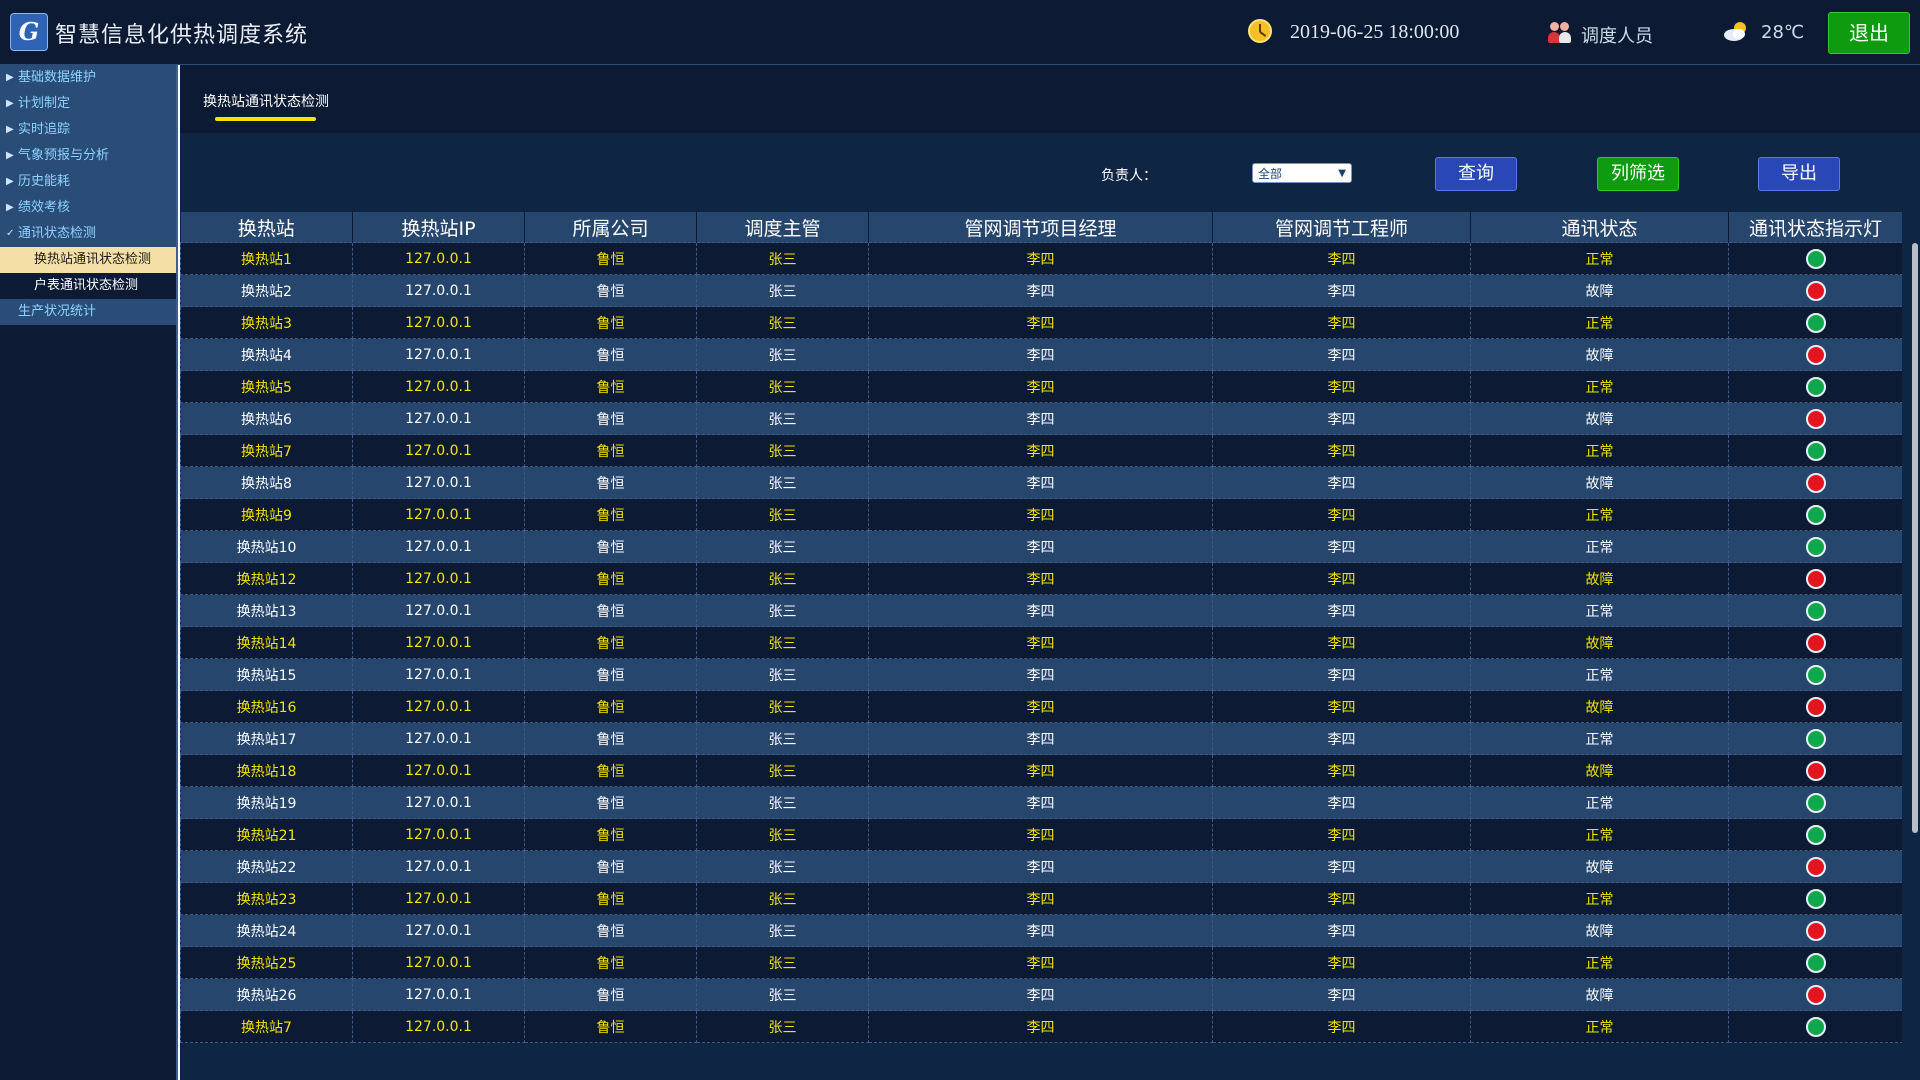  What do you see at coordinates (1799, 174) in the screenshot?
I see `export-button: 导出` at bounding box center [1799, 174].